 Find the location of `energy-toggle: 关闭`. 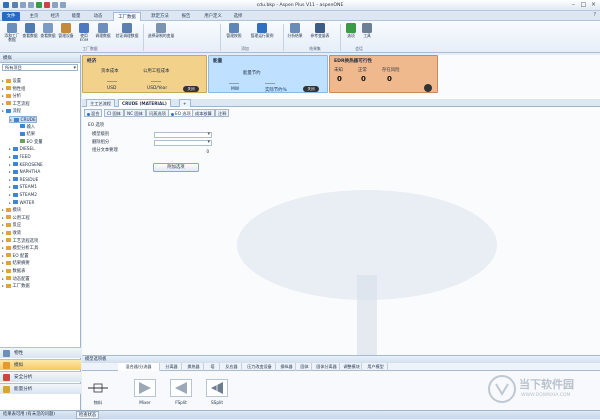

energy-toggle: 关闭 is located at coordinates (311, 89).